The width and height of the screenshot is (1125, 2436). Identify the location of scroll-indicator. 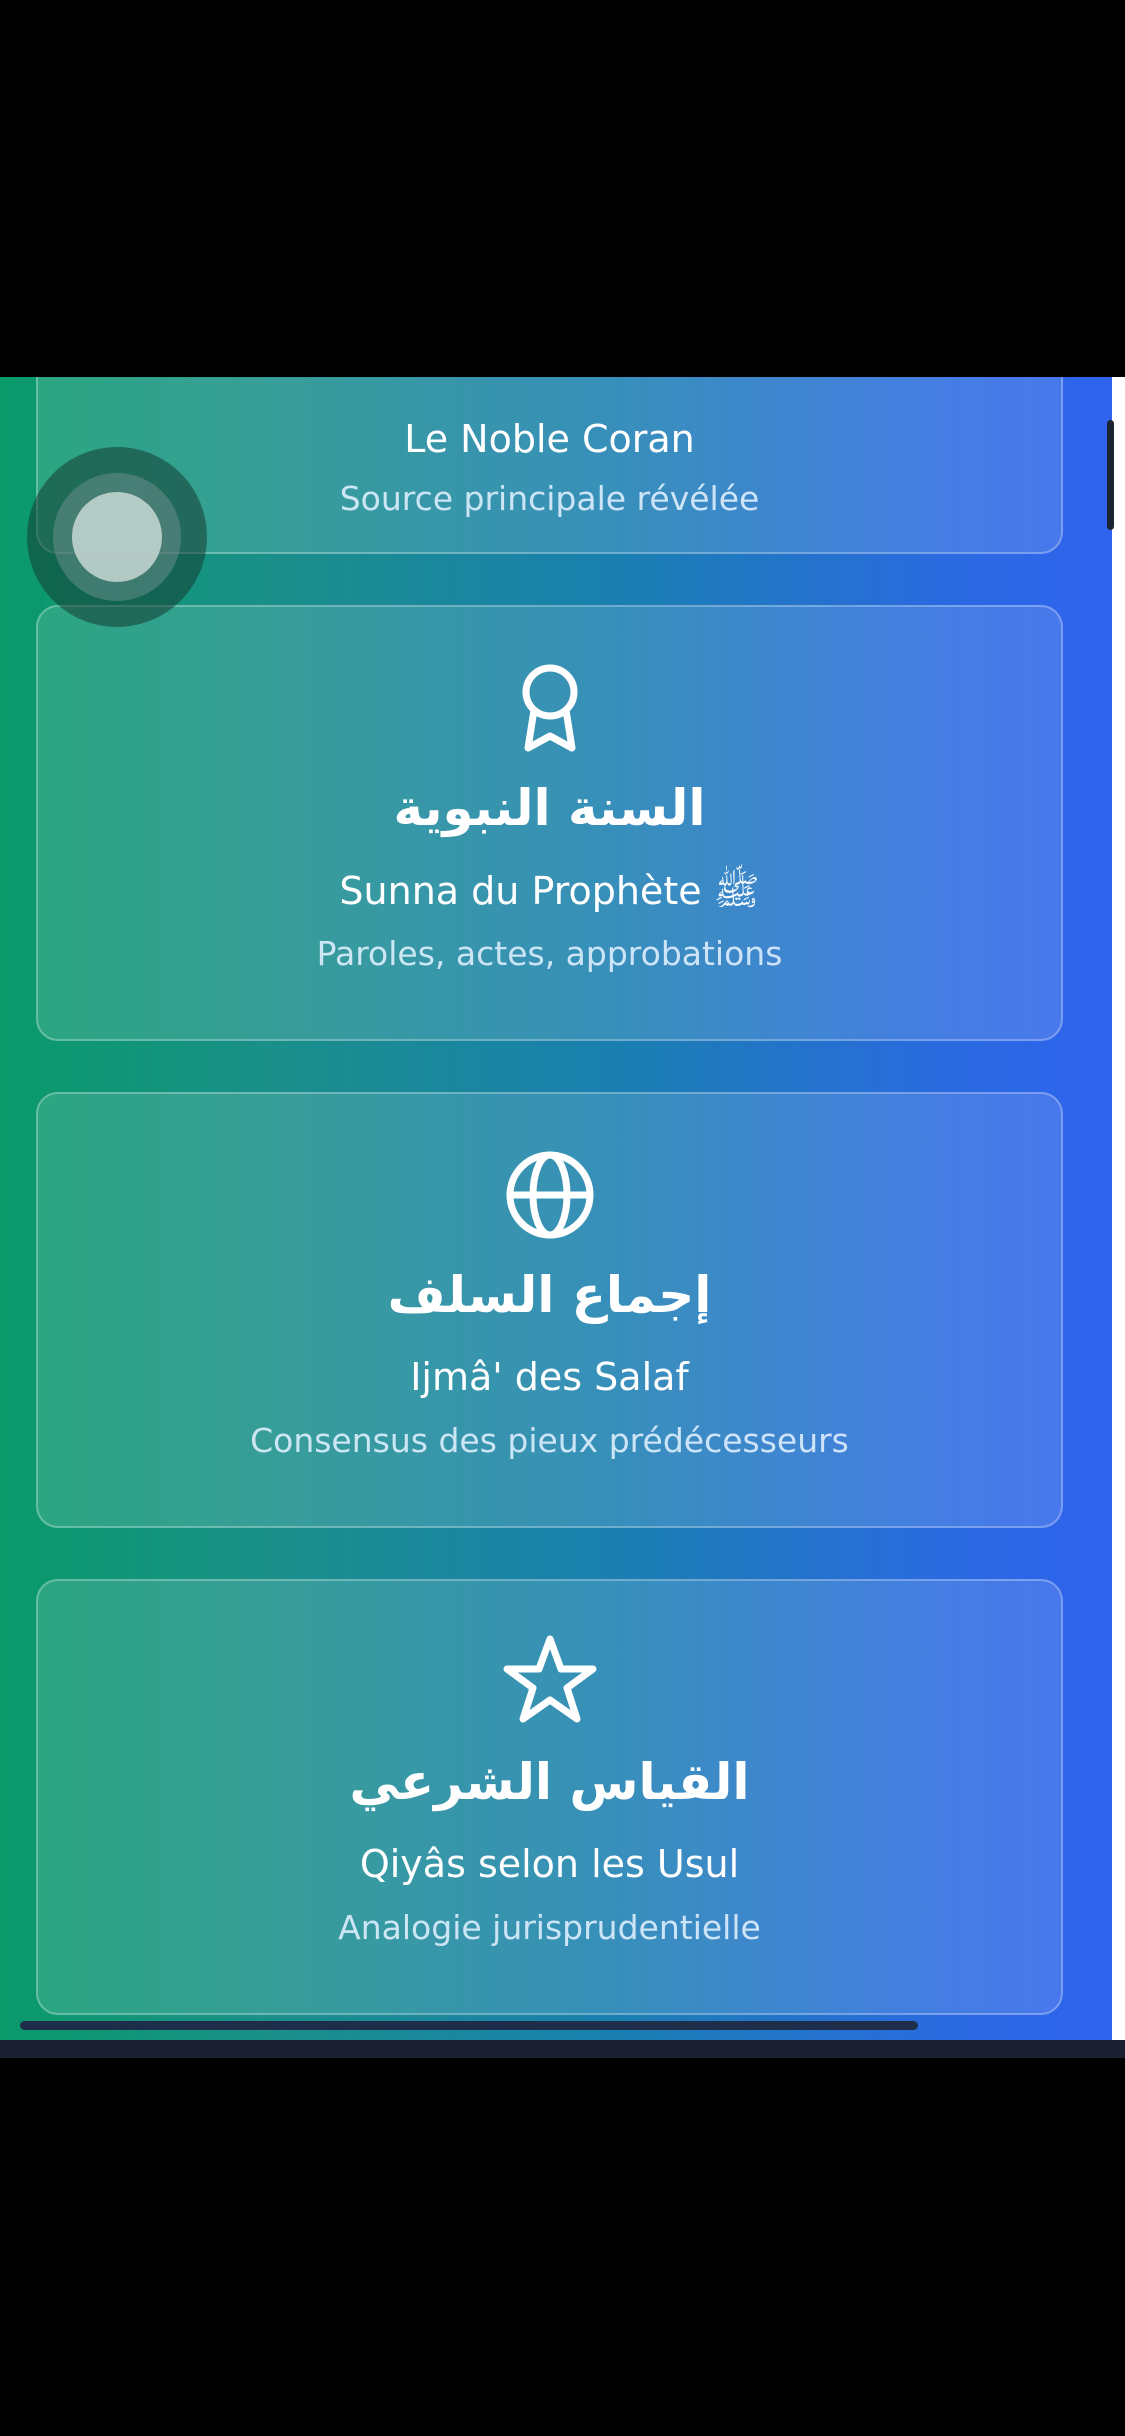
(1110, 475).